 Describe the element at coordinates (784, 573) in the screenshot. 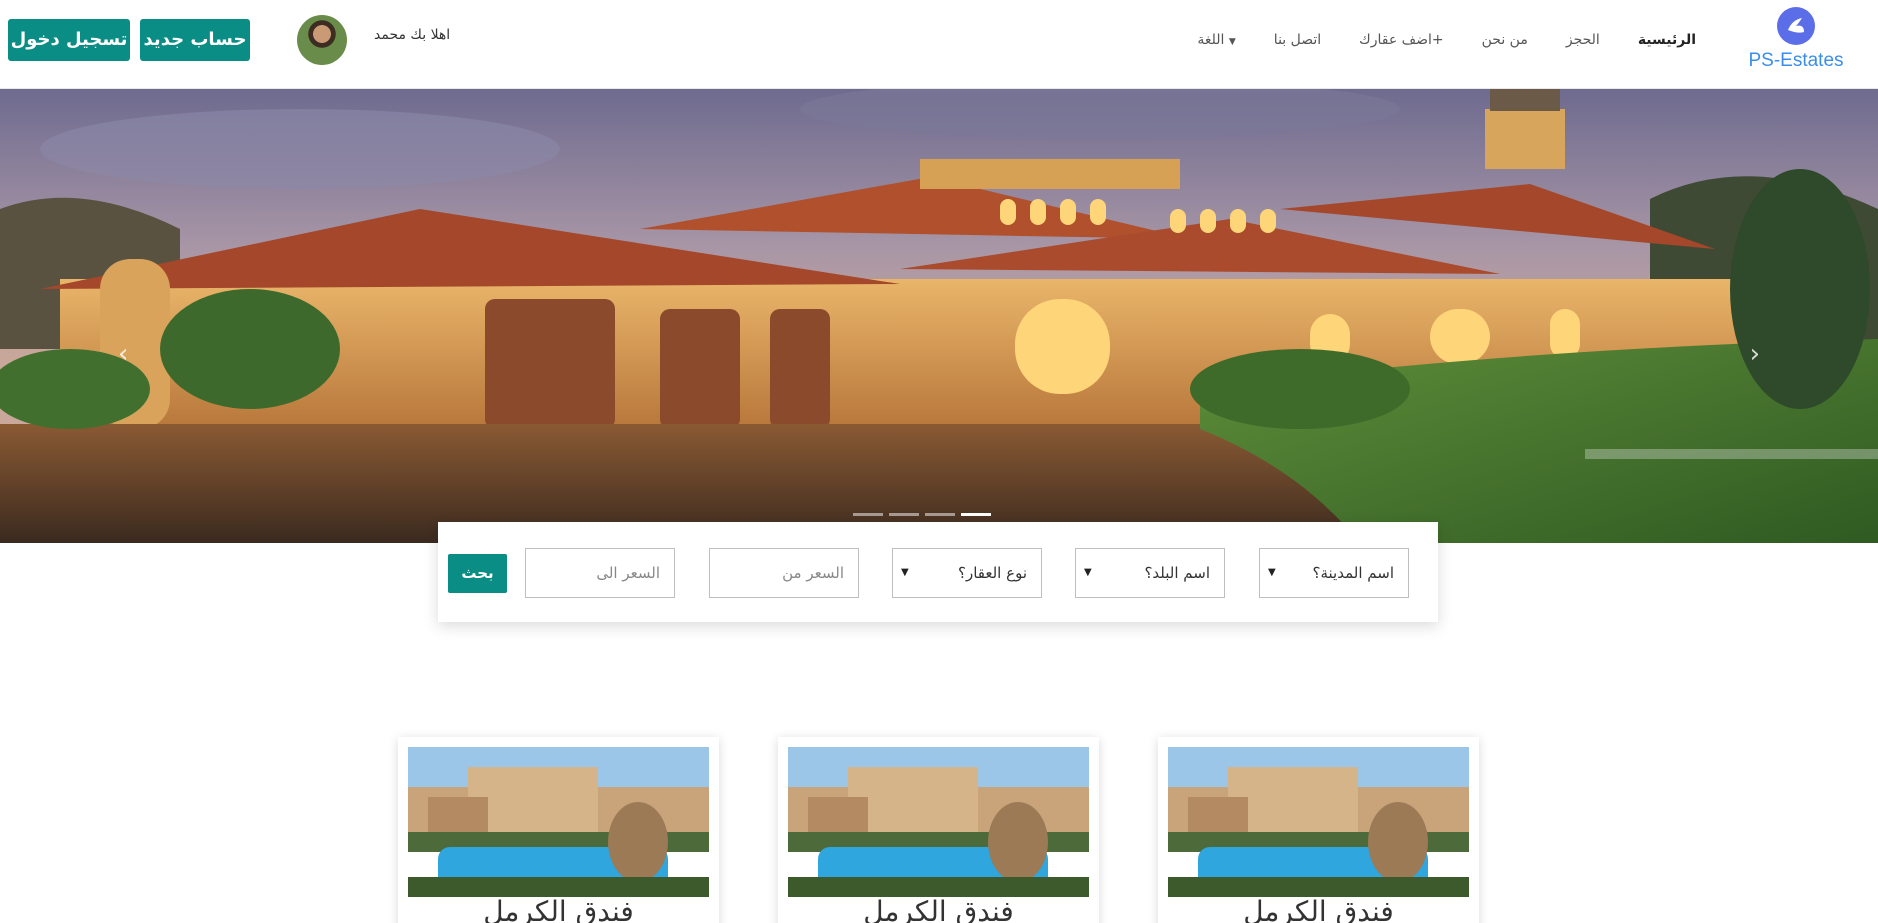

I see `price-from-input: السعر من` at that location.